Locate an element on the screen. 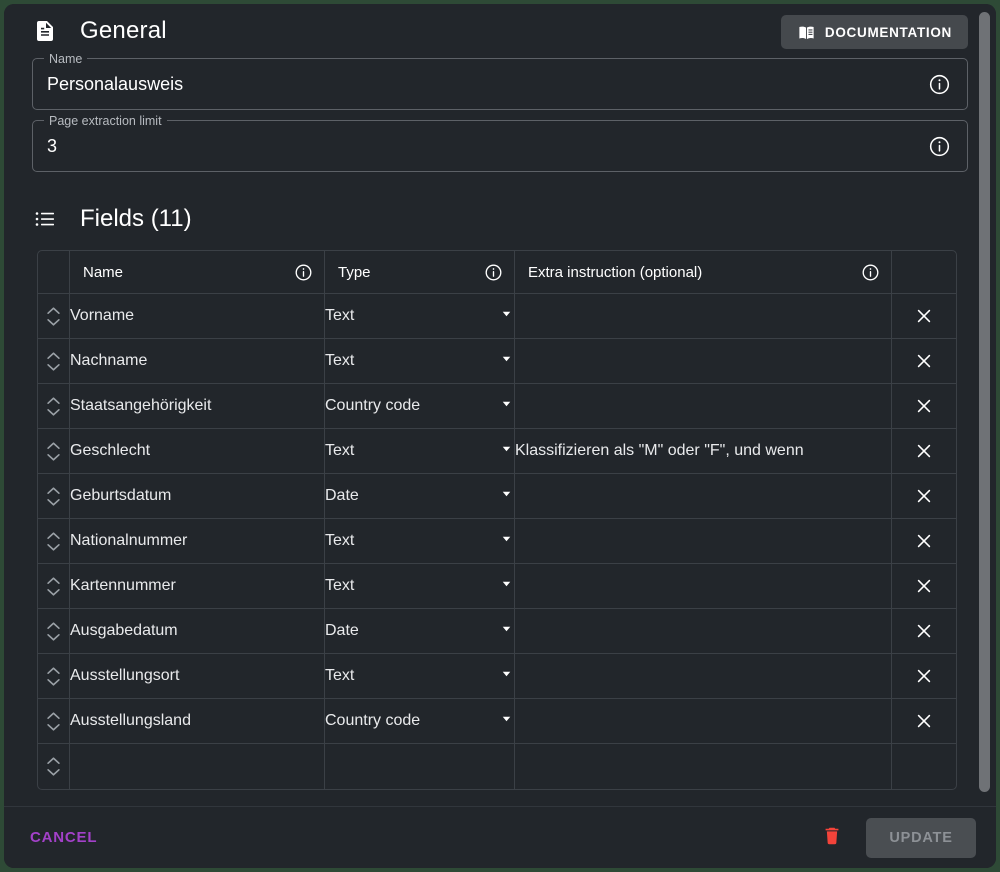 The width and height of the screenshot is (1000, 872). field-name-input: Ausstellungsland is located at coordinates (197, 721).